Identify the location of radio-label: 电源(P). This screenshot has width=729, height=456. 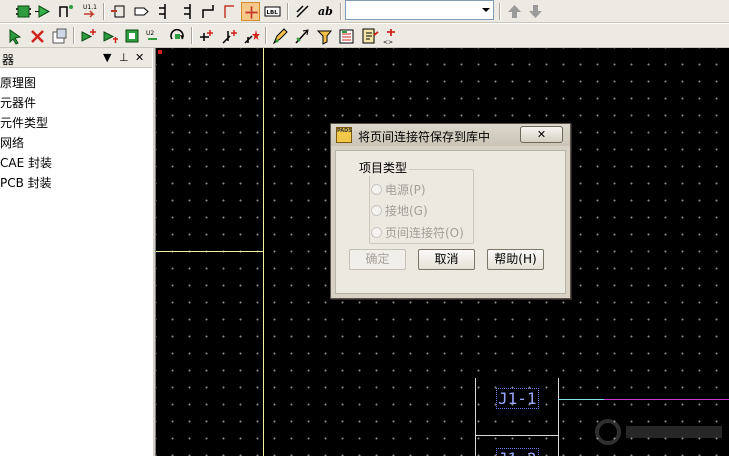
(405, 190).